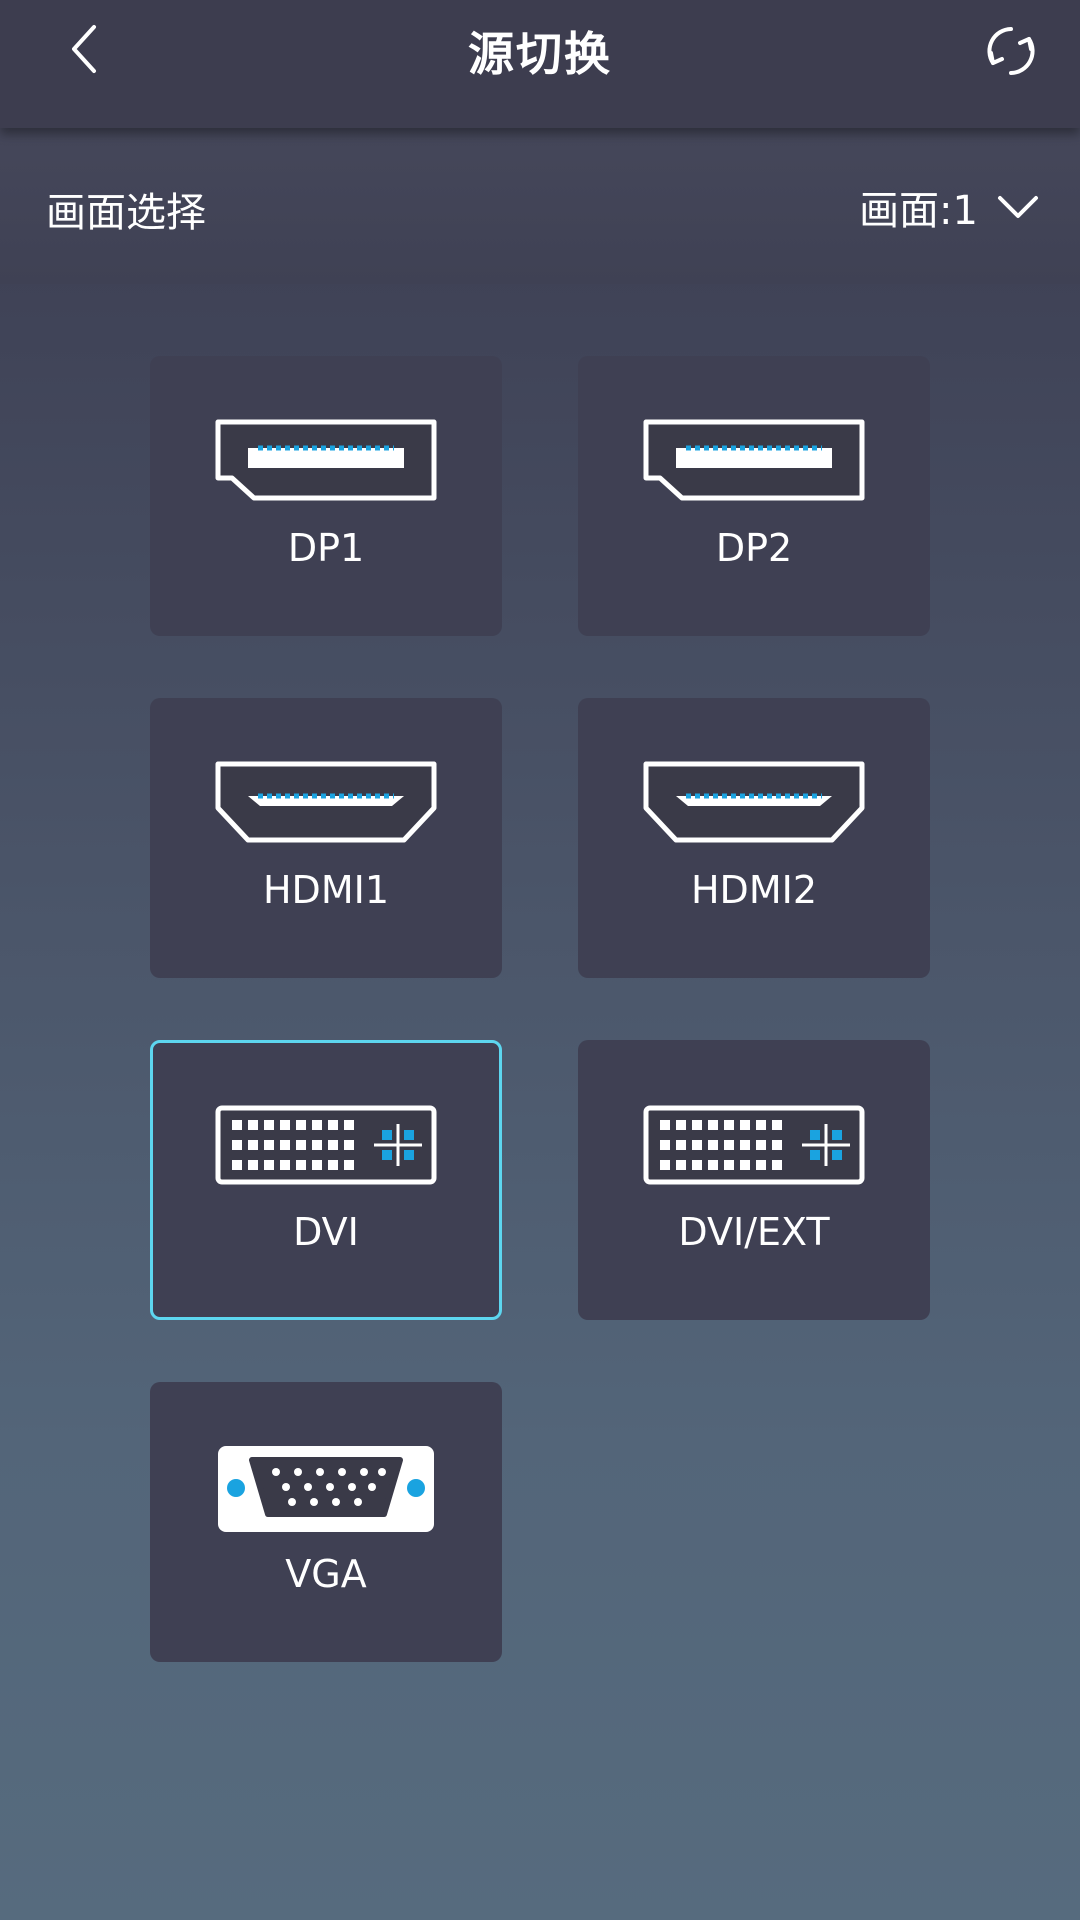 Image resolution: width=1080 pixels, height=1920 pixels. I want to click on source-tile-dp2: DP2, so click(754, 496).